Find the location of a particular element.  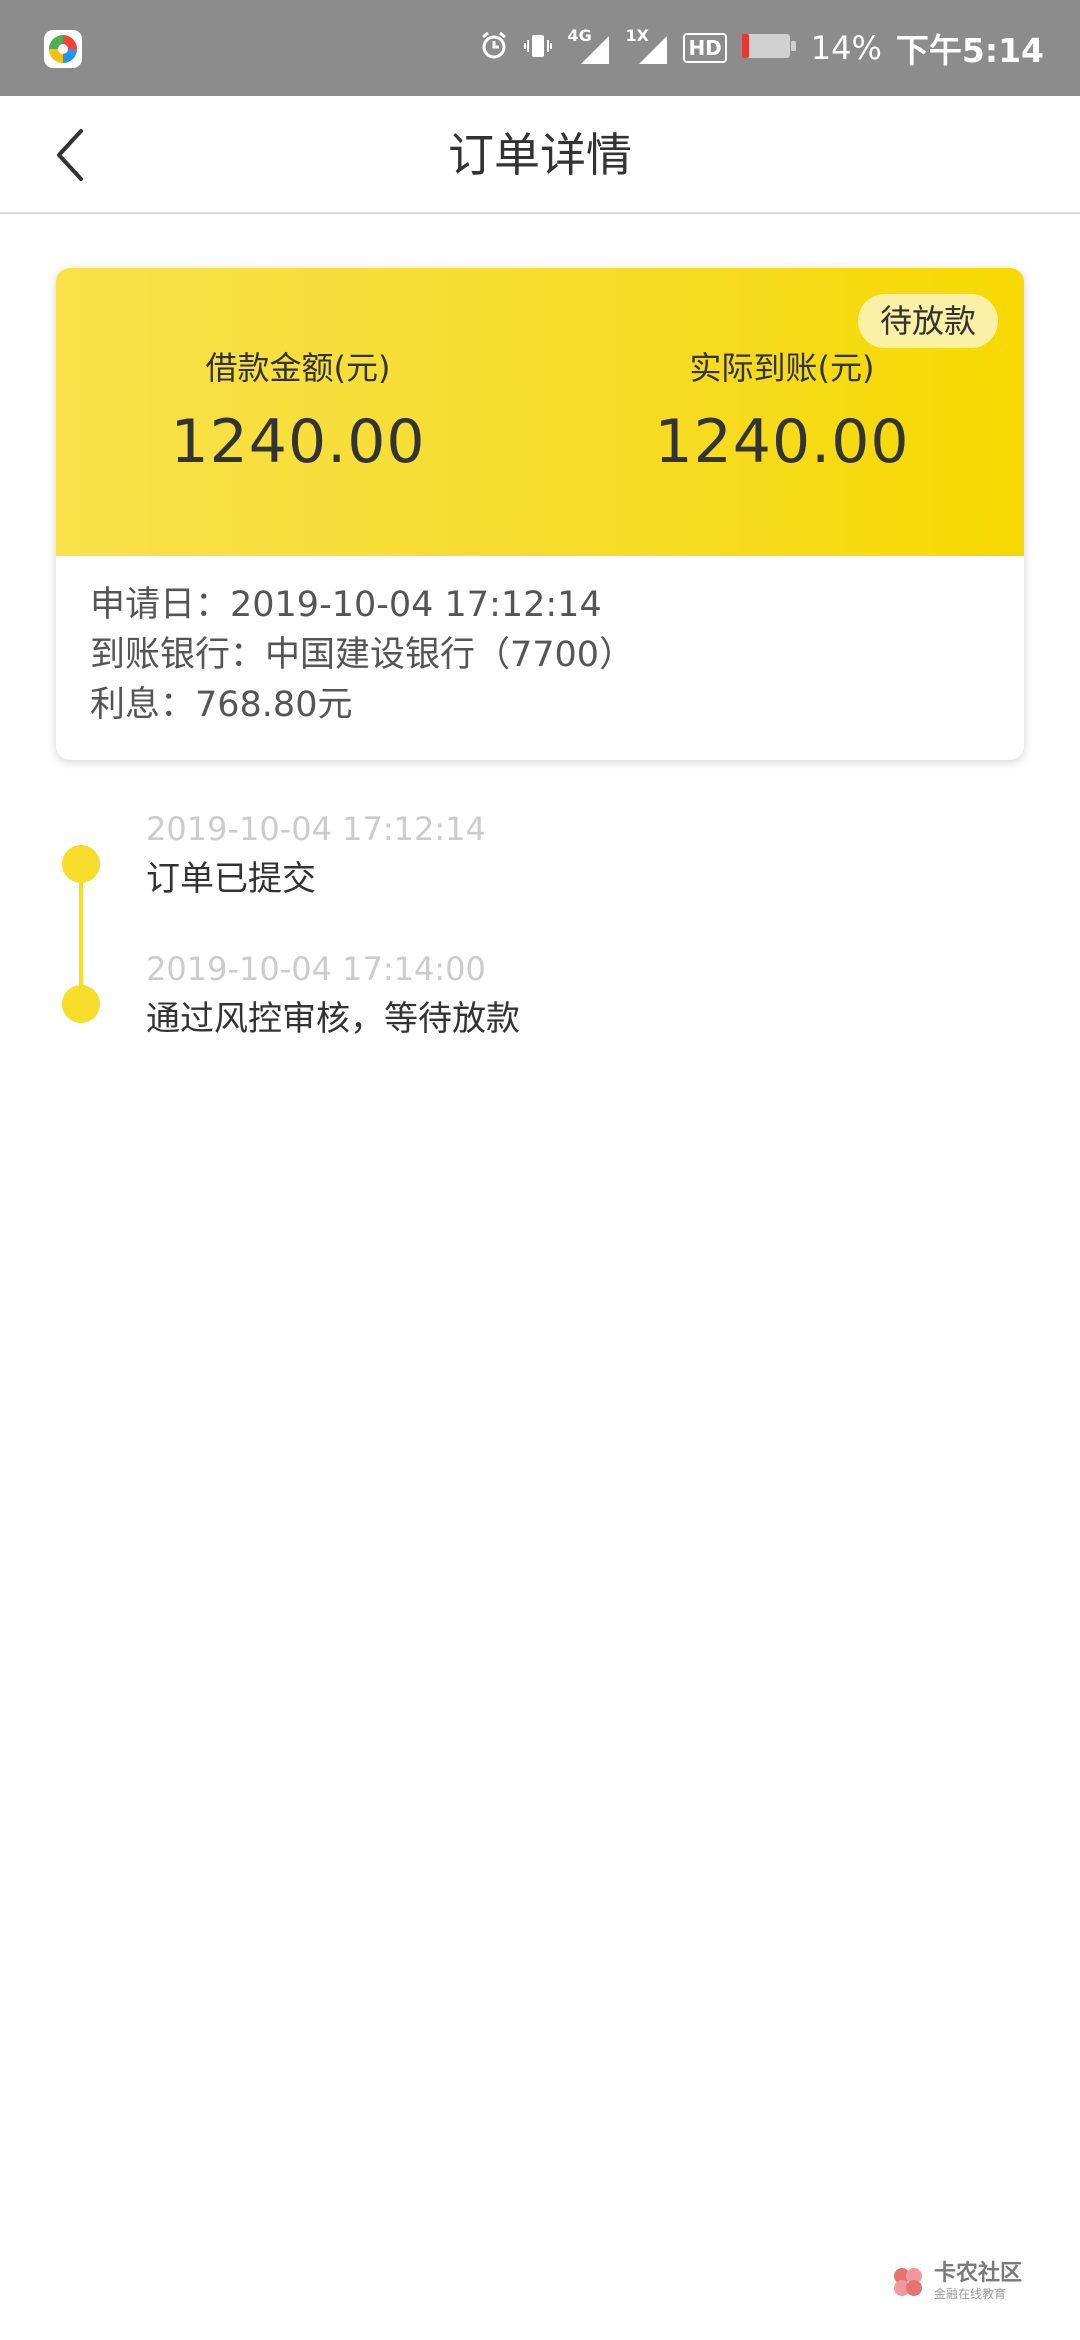

received-amount-block: 实际到账(元) 1240.00 is located at coordinates (782, 415).